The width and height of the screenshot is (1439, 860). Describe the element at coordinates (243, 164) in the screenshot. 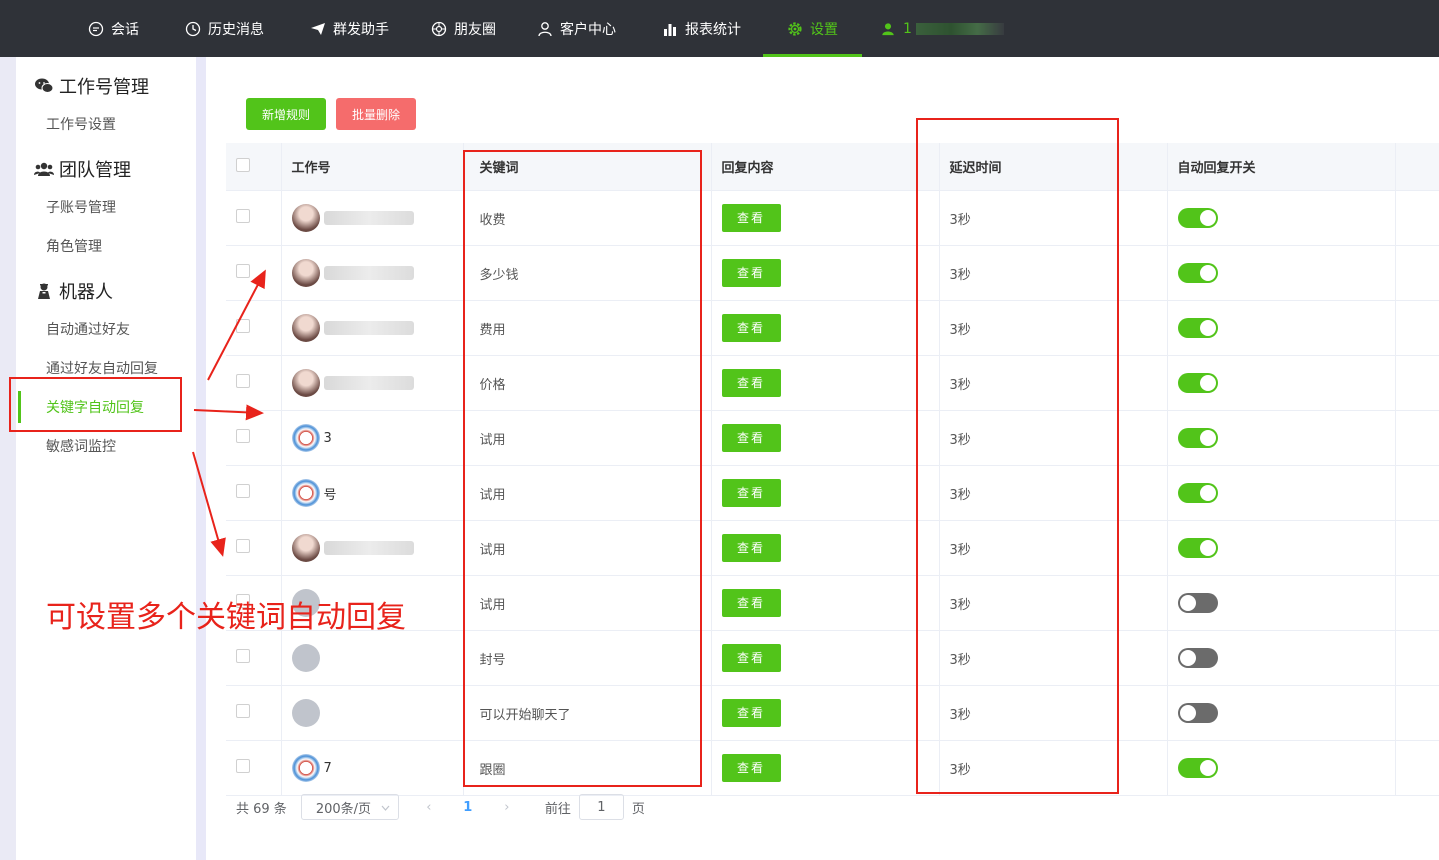

I see `select-all-checkbox` at that location.